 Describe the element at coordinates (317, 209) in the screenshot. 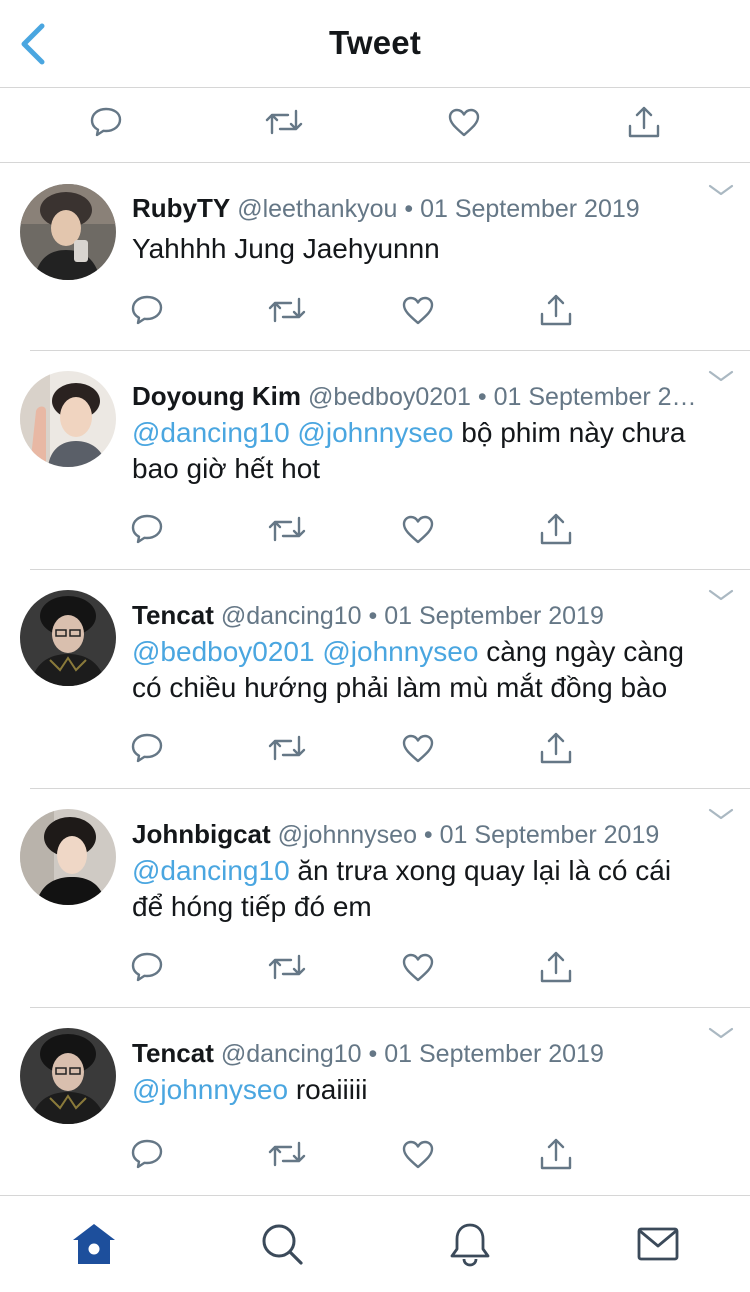

I see `author-handle: @leethankyou` at that location.